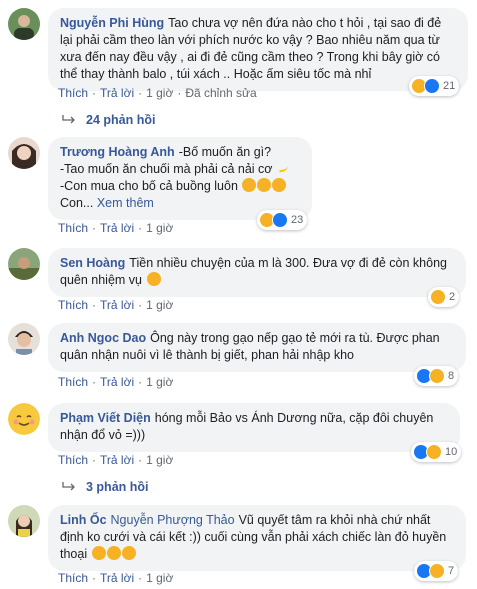 The height and width of the screenshot is (589, 477). Describe the element at coordinates (452, 297) in the screenshot. I see `reaction-count: 2` at that location.